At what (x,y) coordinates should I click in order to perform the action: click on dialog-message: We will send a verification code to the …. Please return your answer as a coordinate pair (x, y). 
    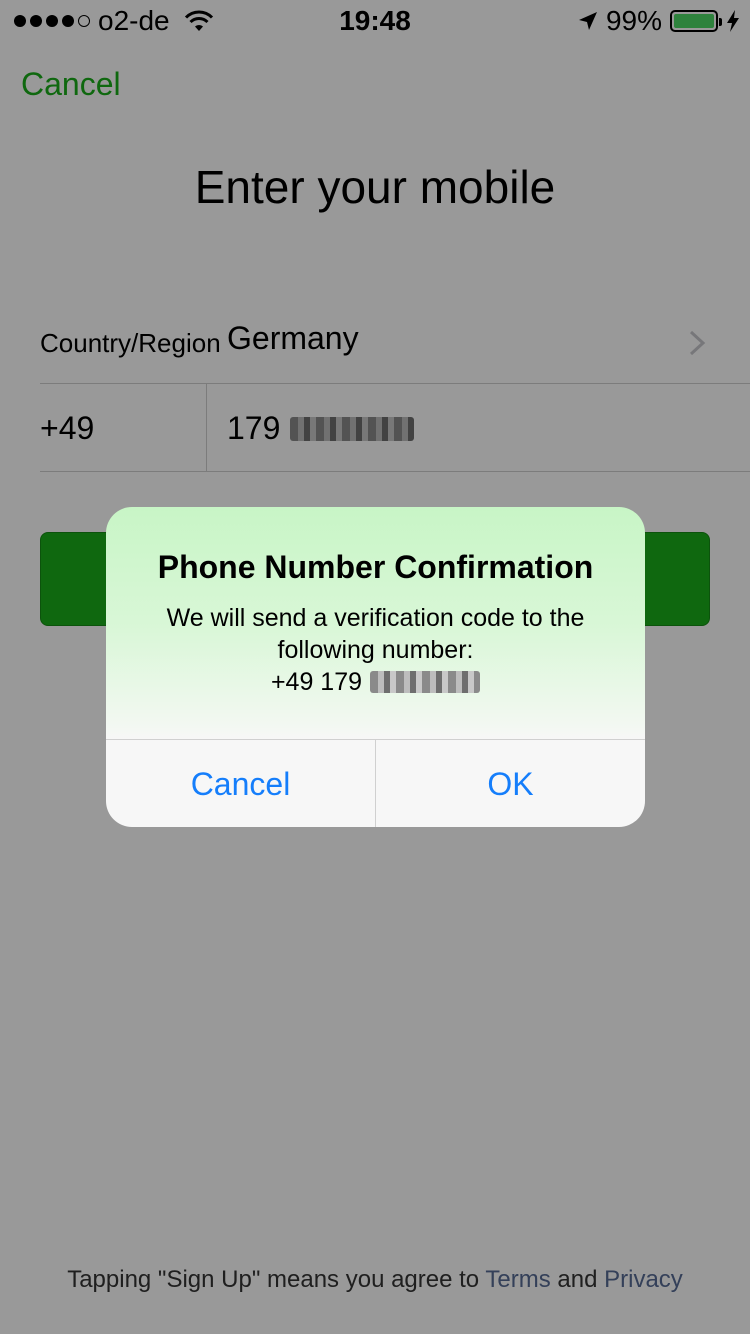
    Looking at the image, I should click on (375, 650).